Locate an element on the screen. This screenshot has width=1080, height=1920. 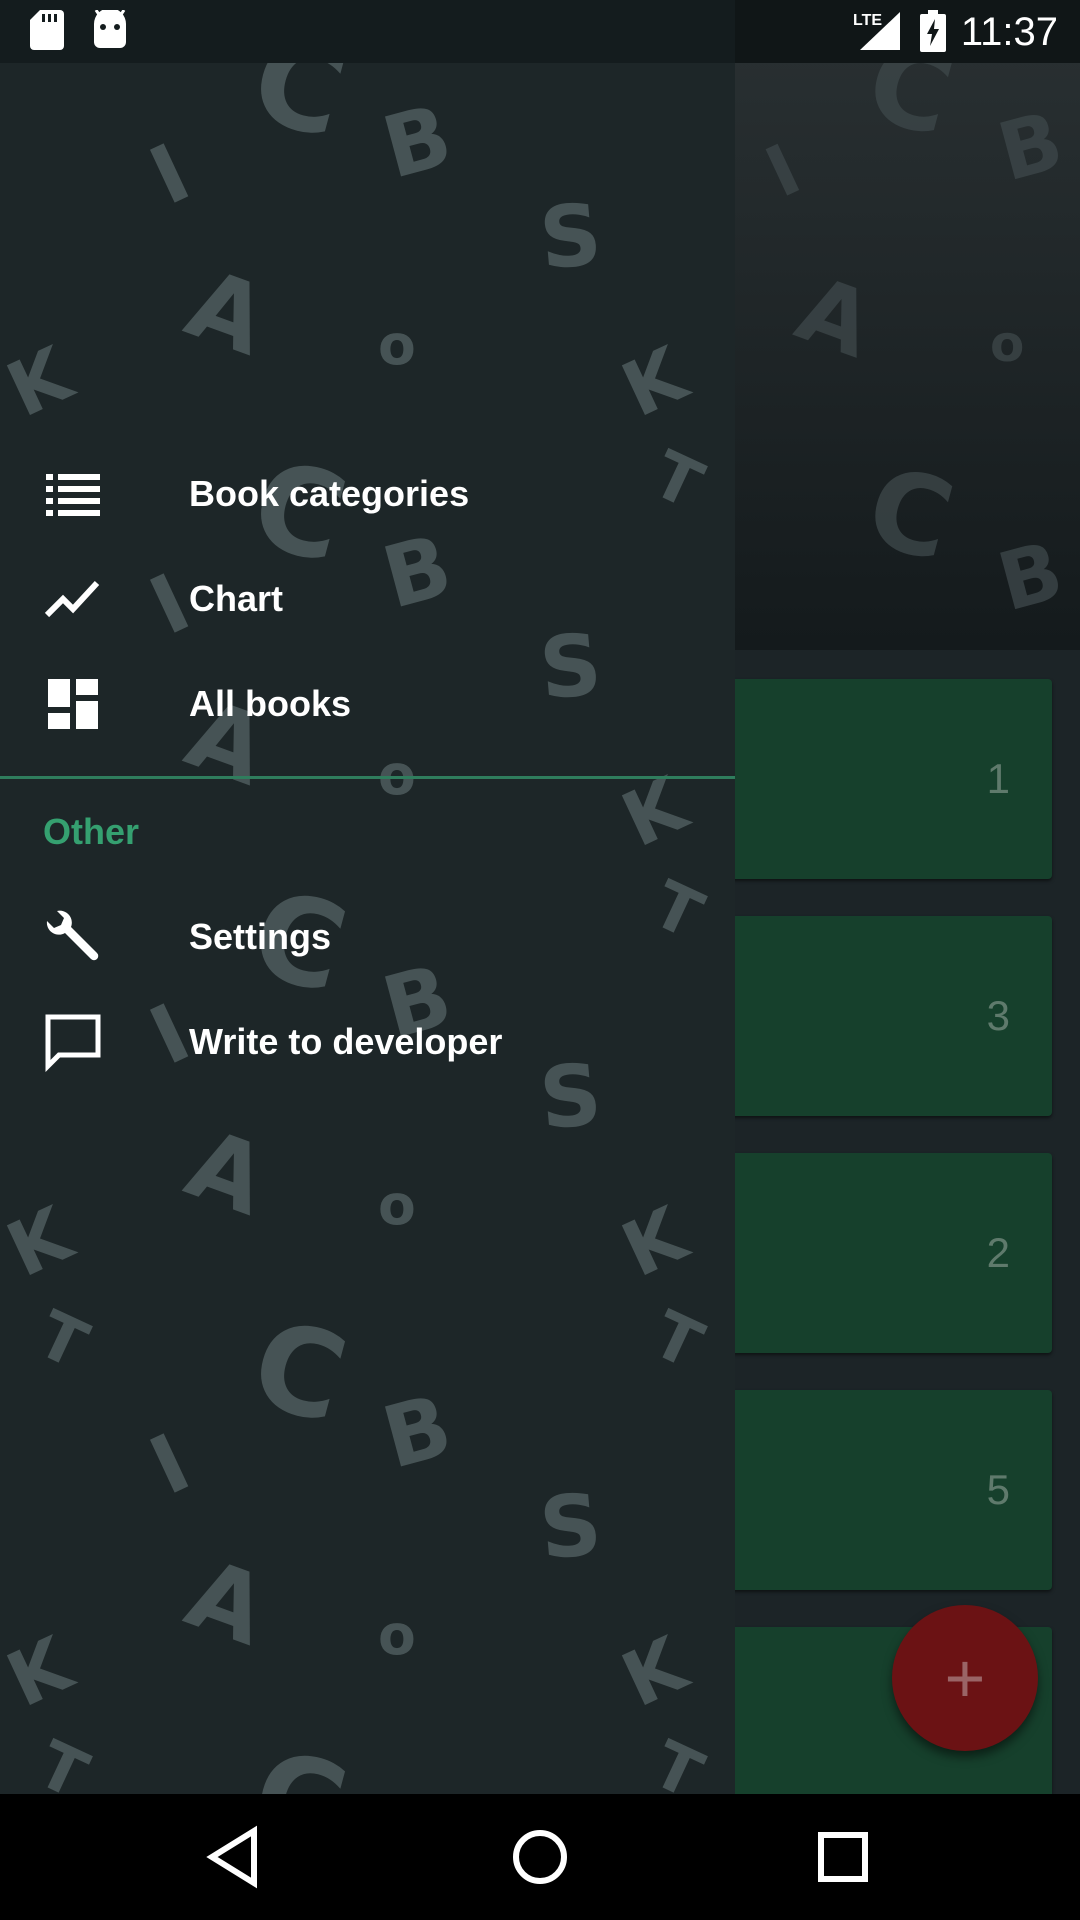
list-icon is located at coordinates (73, 495).